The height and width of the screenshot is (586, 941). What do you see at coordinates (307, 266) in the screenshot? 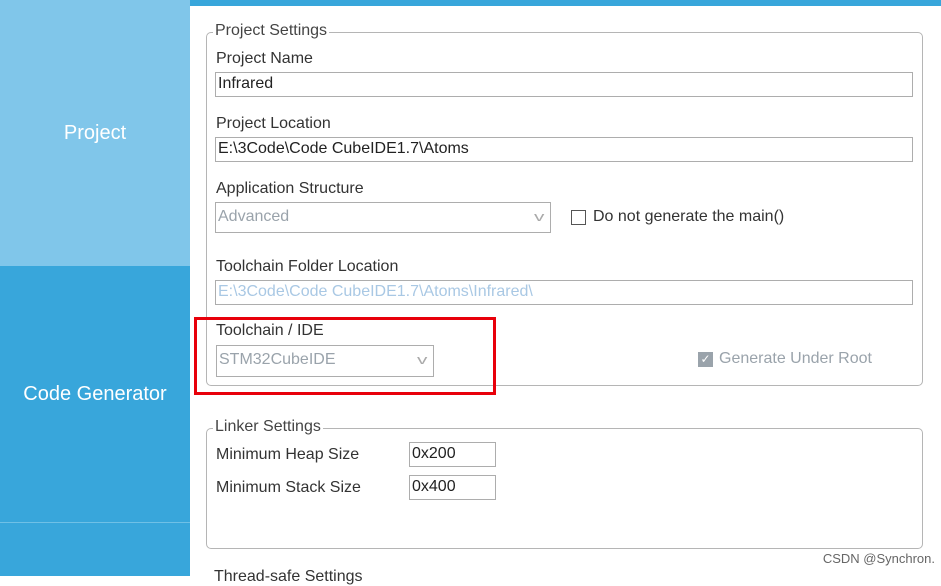
I see `toolchain-folder-label: Toolchain Folder Location` at bounding box center [307, 266].